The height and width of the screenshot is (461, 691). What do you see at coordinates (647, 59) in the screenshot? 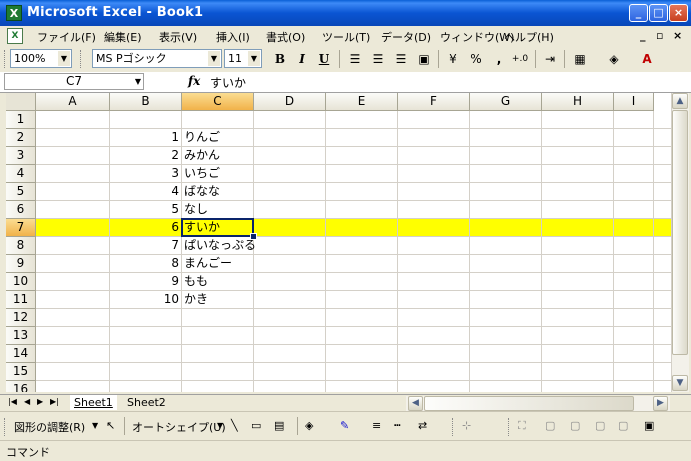
I see `font-color-icon: A` at bounding box center [647, 59].